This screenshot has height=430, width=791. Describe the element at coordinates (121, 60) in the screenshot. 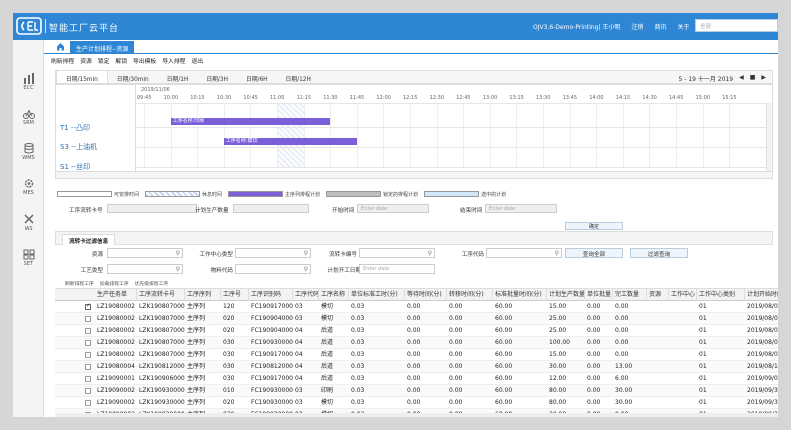

I see `unlock-button: 解锁` at that location.